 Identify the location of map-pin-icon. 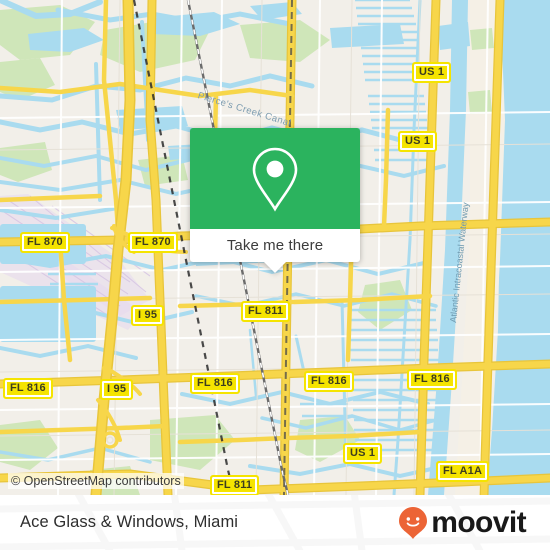
(275, 179).